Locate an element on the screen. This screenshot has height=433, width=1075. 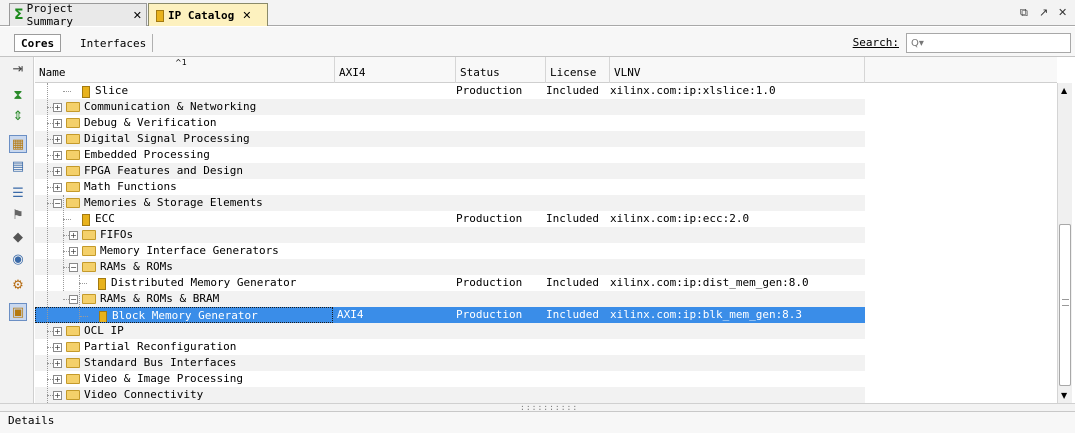
tab-ip-catalog: IP Catalog ✕ is located at coordinates (208, 14).